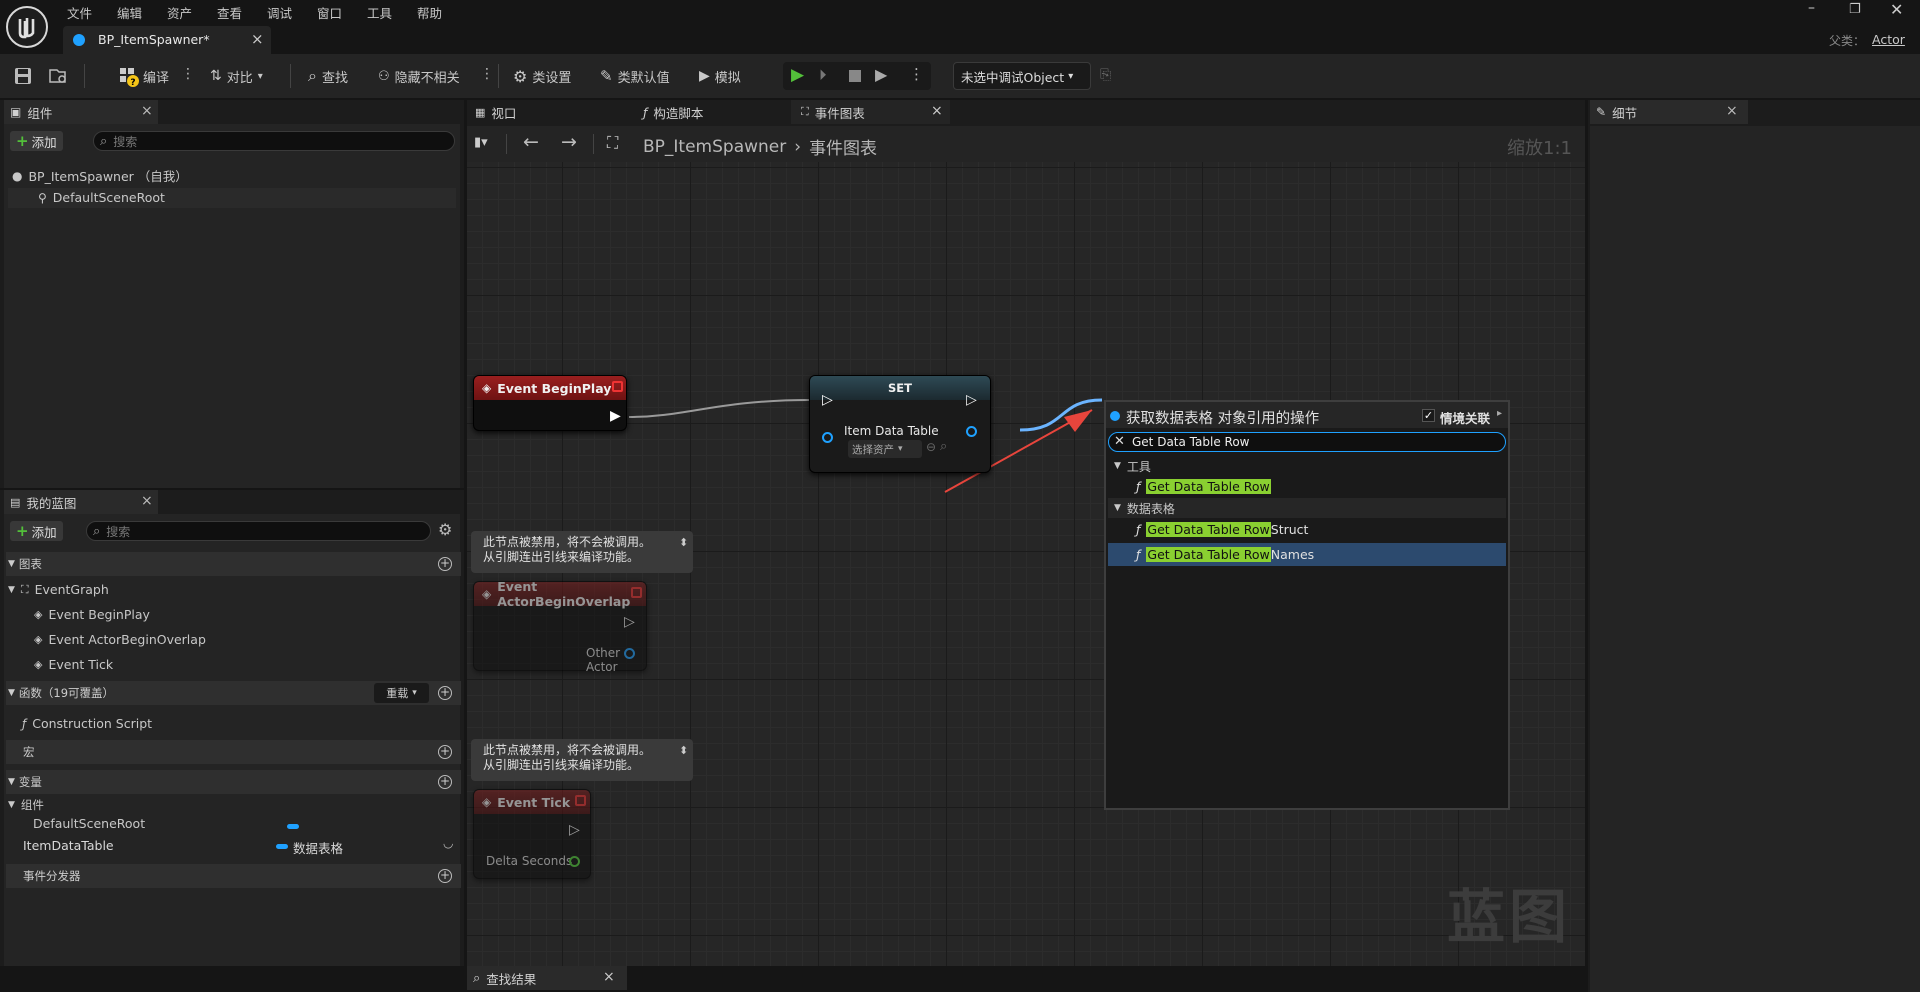  Describe the element at coordinates (445, 693) in the screenshot. I see `add-function-icon: +` at that location.